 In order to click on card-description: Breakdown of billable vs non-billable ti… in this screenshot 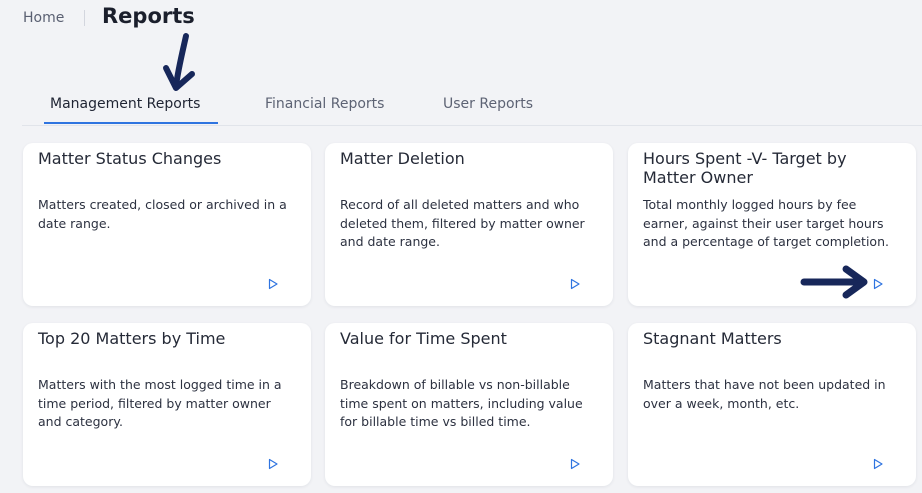, I will do `click(461, 403)`.